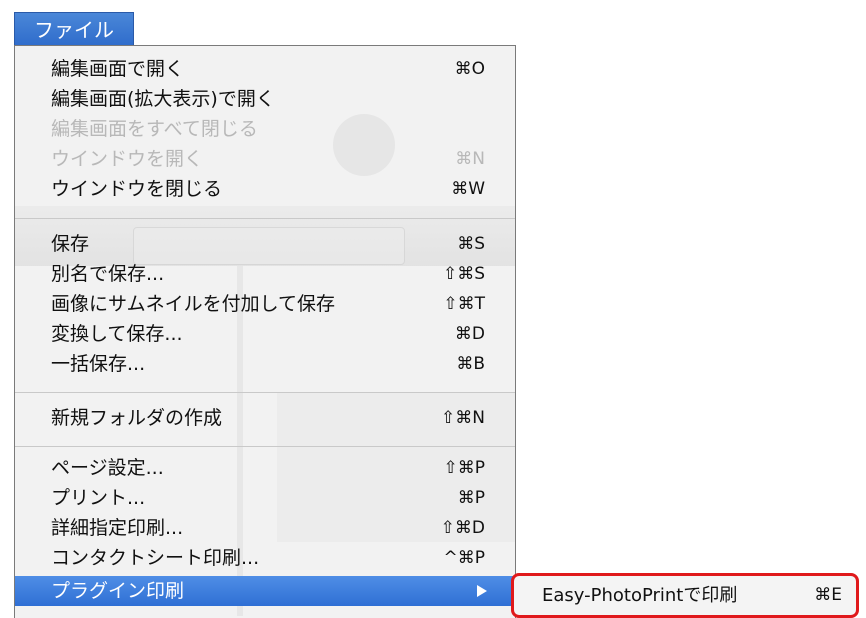  I want to click on plugin-print-submenu: Easy-PhotoPrintで印刷 ⌘E, so click(685, 595).